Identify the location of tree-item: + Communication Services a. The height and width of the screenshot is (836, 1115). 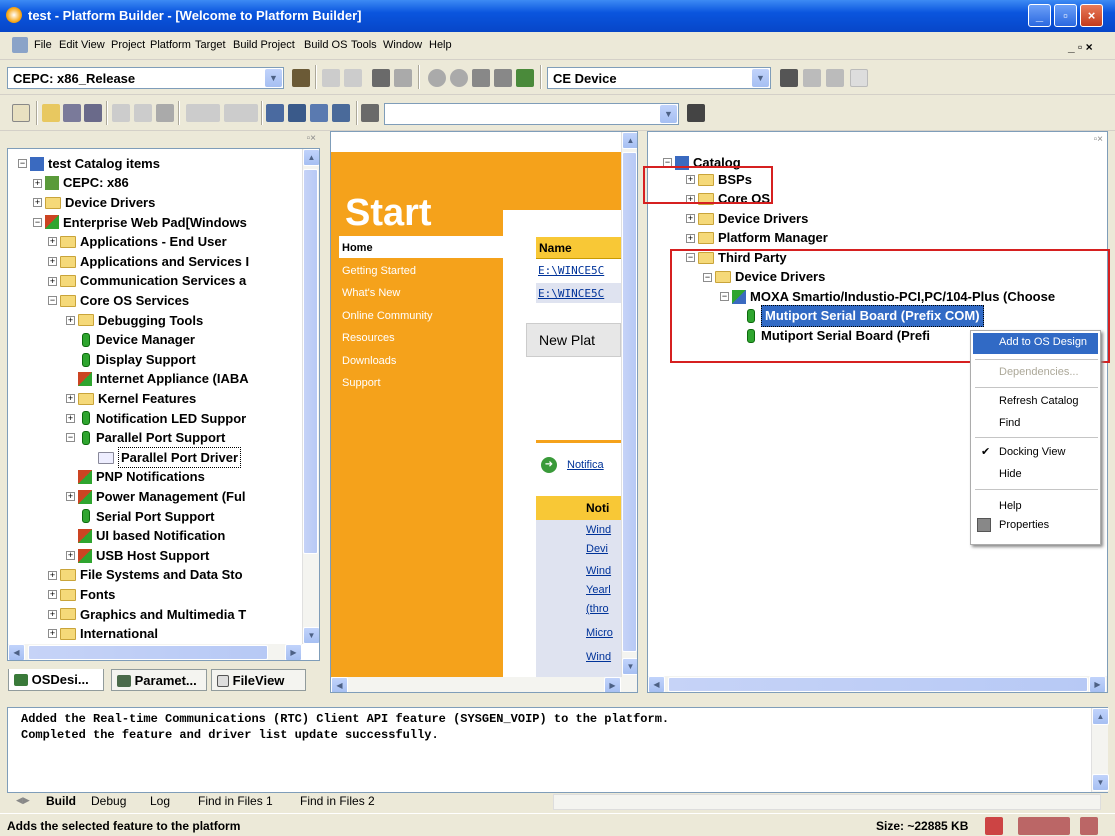
(147, 281).